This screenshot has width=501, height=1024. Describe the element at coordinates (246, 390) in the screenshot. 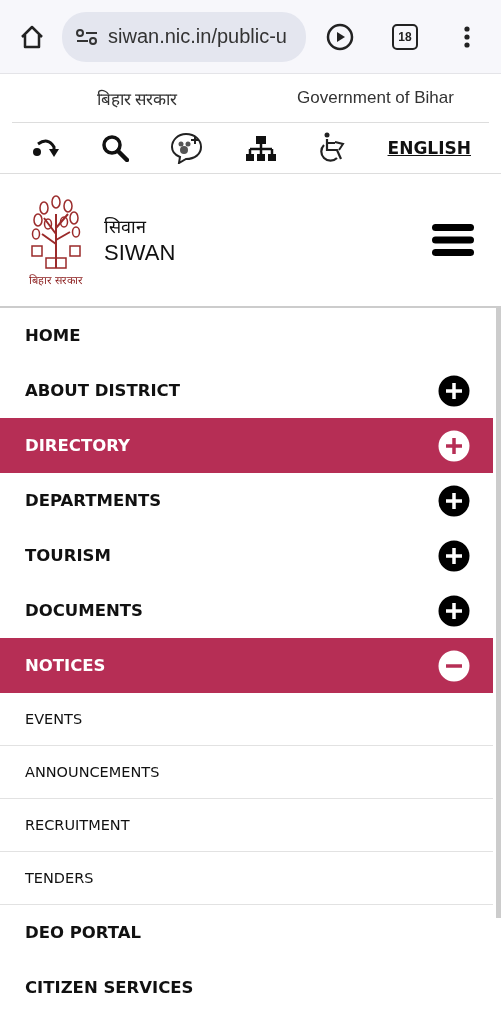

I see `menu-item: ABOUT DISTRICT` at that location.